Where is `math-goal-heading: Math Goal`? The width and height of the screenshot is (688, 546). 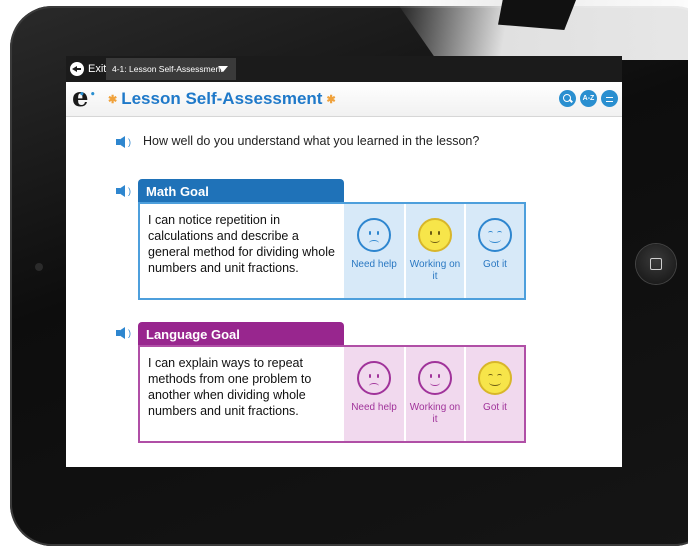 math-goal-heading: Math Goal is located at coordinates (241, 191).